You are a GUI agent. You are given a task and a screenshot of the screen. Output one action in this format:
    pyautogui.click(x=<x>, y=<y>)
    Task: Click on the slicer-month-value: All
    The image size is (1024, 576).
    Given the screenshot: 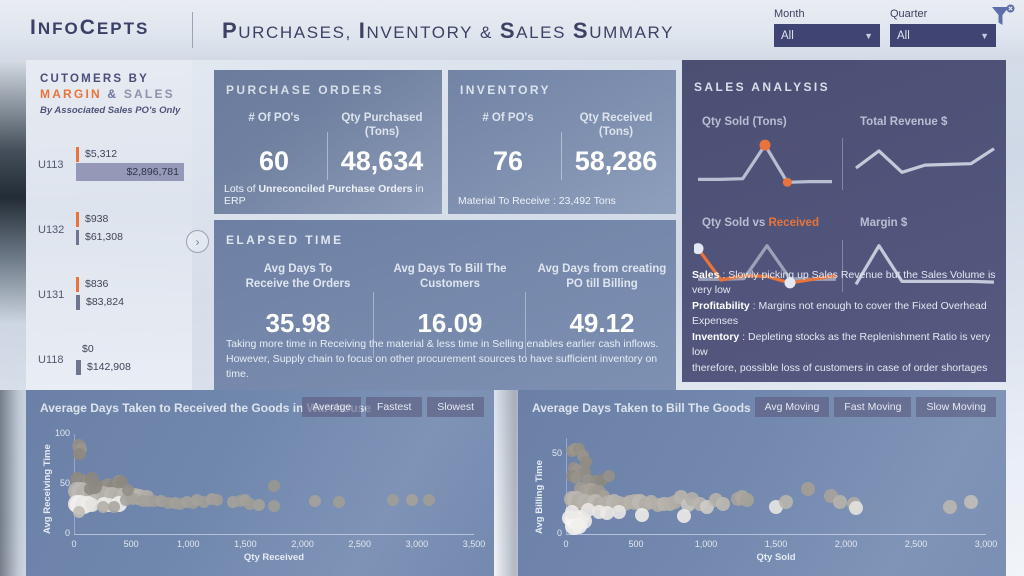 What is the action you would take?
    pyautogui.click(x=787, y=35)
    